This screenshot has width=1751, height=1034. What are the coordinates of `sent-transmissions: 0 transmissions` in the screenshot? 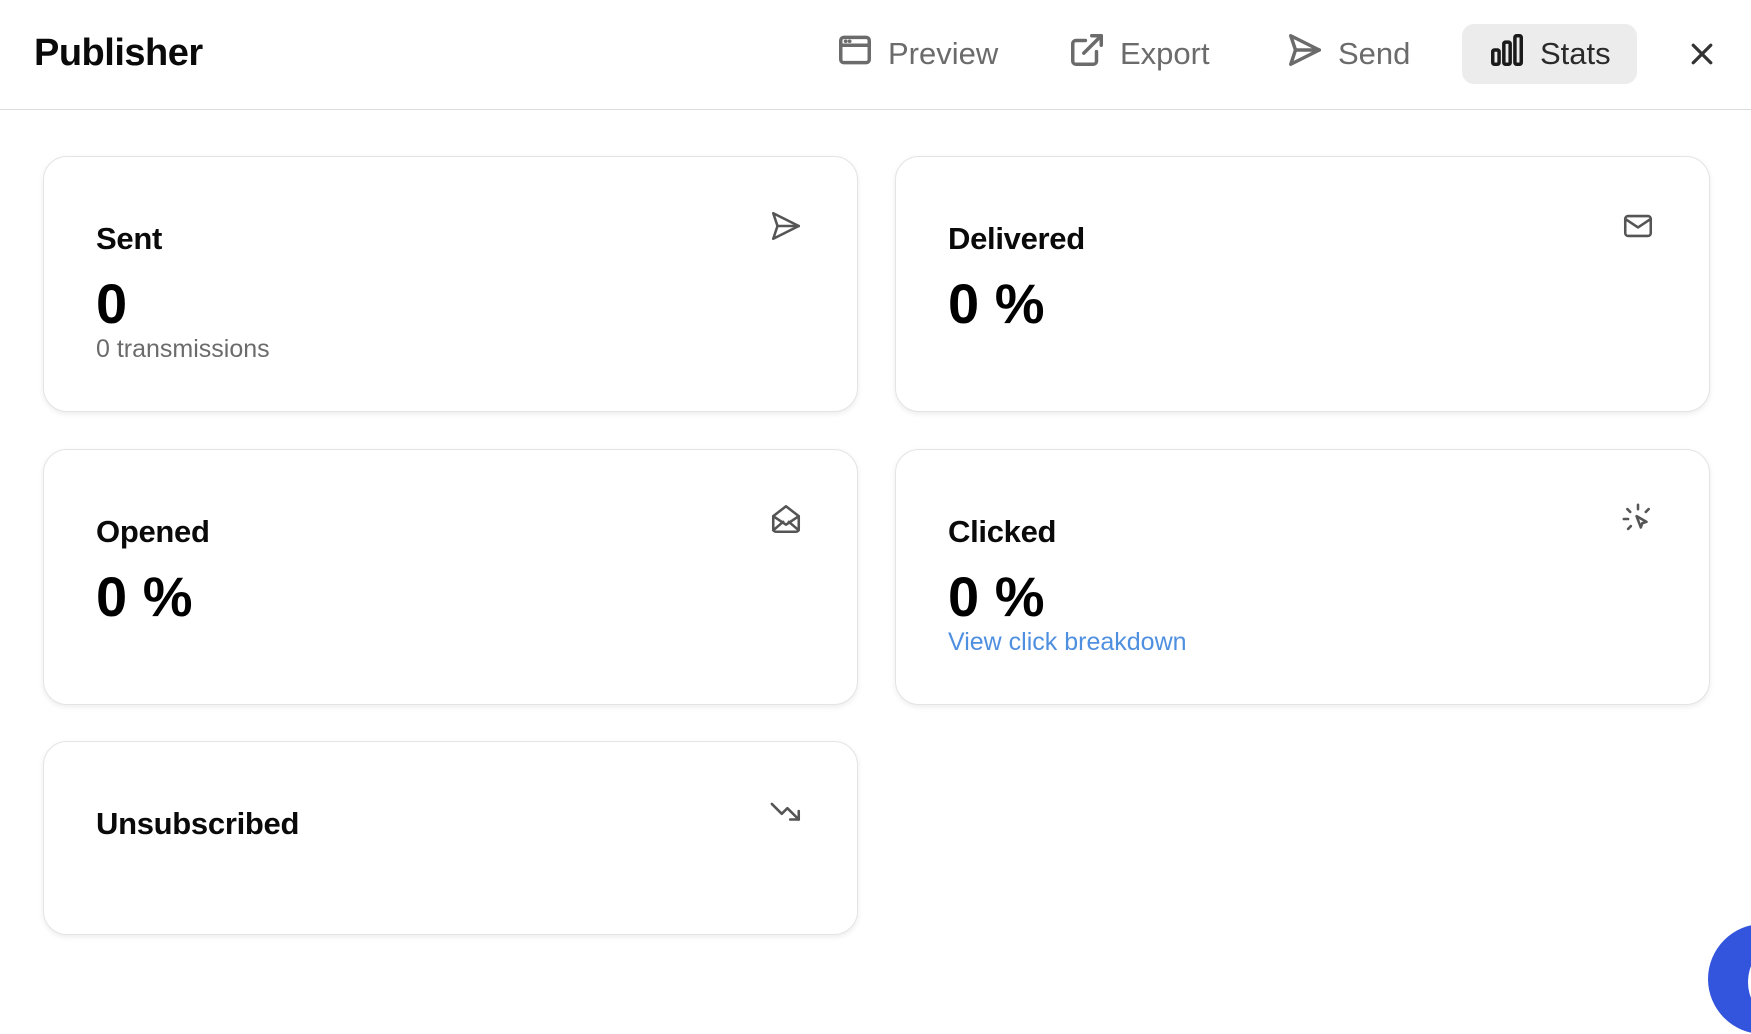 It's located at (183, 349).